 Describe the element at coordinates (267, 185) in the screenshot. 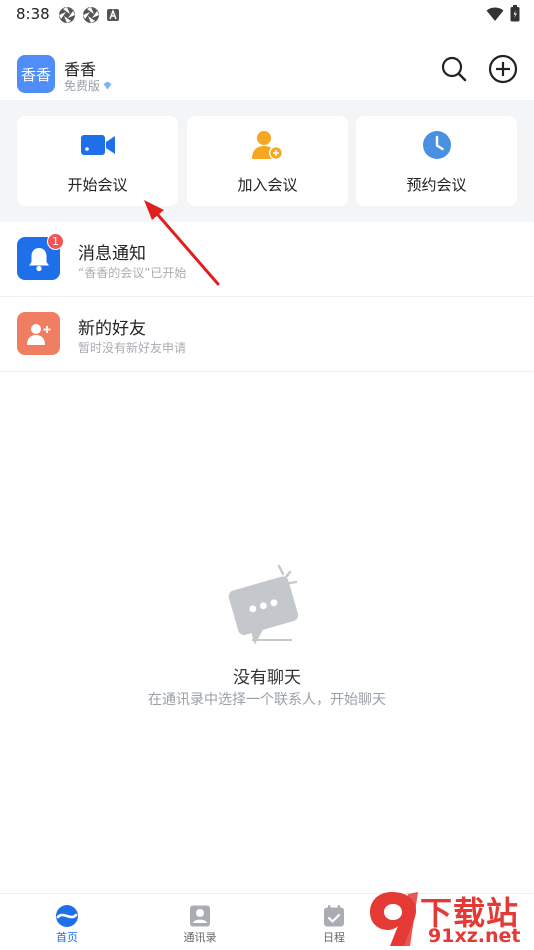

I see `join-meeting-label: 加入会议` at that location.